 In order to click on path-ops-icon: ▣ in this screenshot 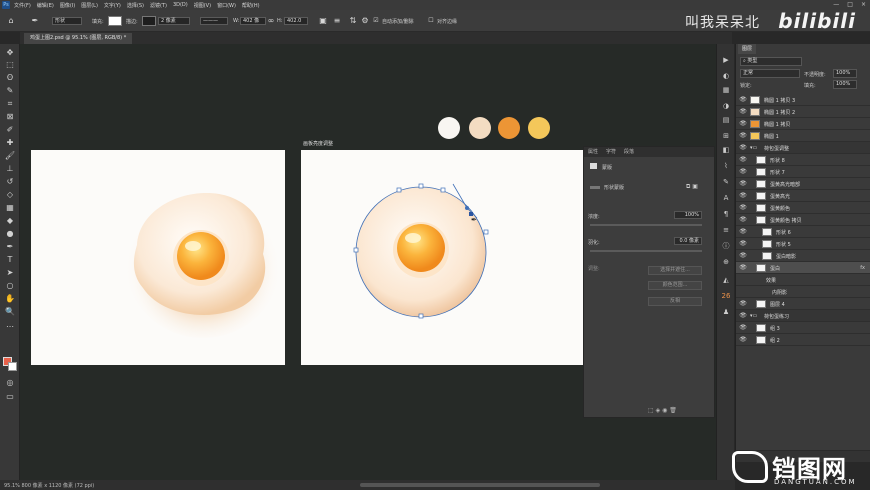, I will do `click(323, 21)`.